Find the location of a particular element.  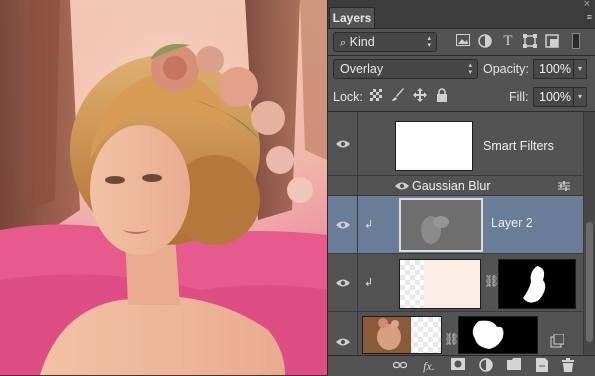

fill-field: 100% is located at coordinates (553, 97).